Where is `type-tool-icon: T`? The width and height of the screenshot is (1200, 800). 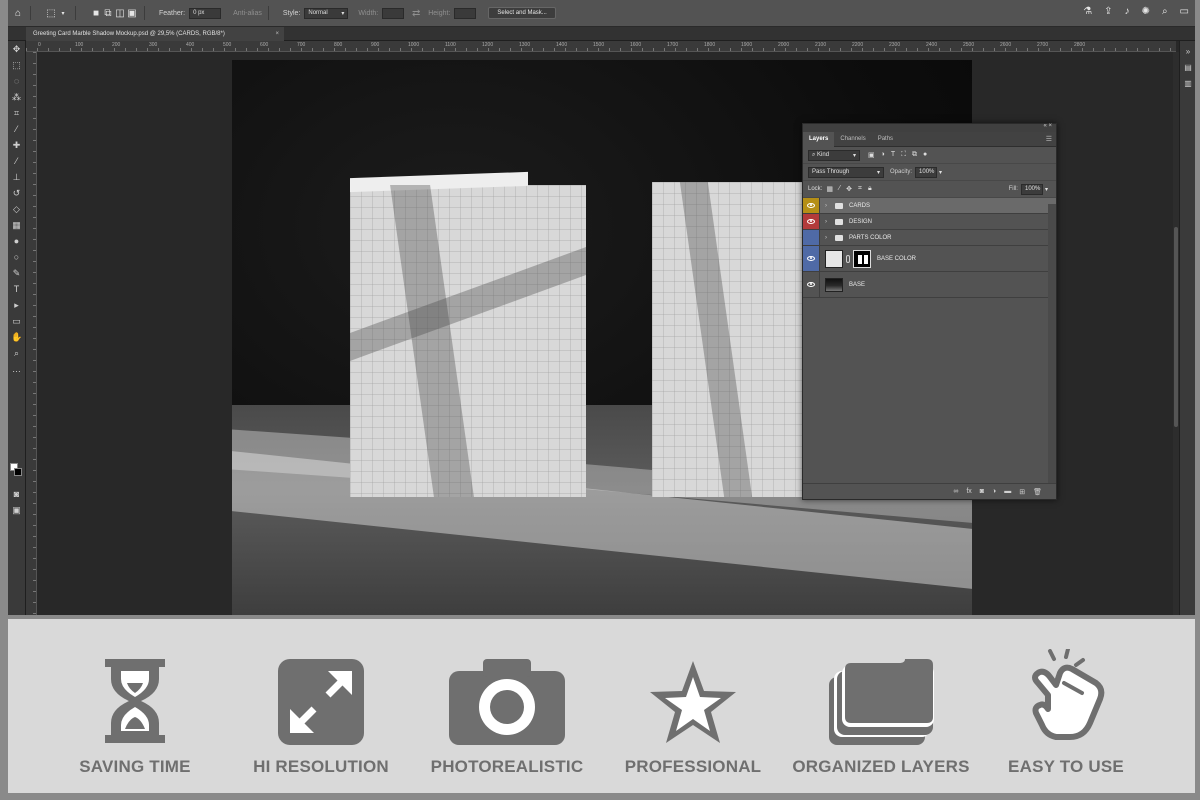
type-tool-icon: T is located at coordinates (16, 289).